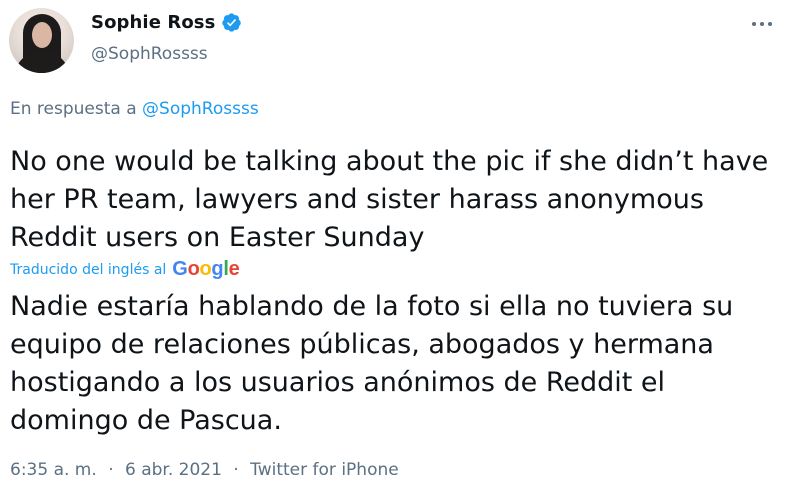 This screenshot has width=800, height=498. I want to click on tweet-source: Twitter for iPhone, so click(324, 470).